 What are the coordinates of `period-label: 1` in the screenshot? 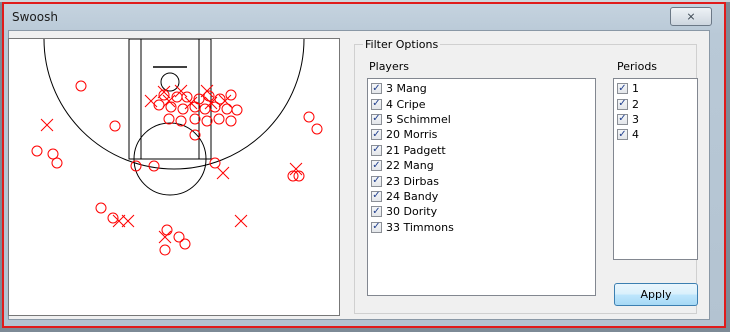 It's located at (635, 89).